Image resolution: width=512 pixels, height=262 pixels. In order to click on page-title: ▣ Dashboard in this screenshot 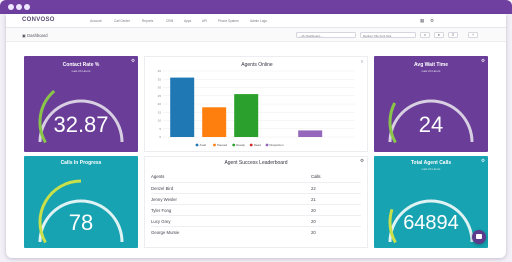, I will do `click(35, 35)`.